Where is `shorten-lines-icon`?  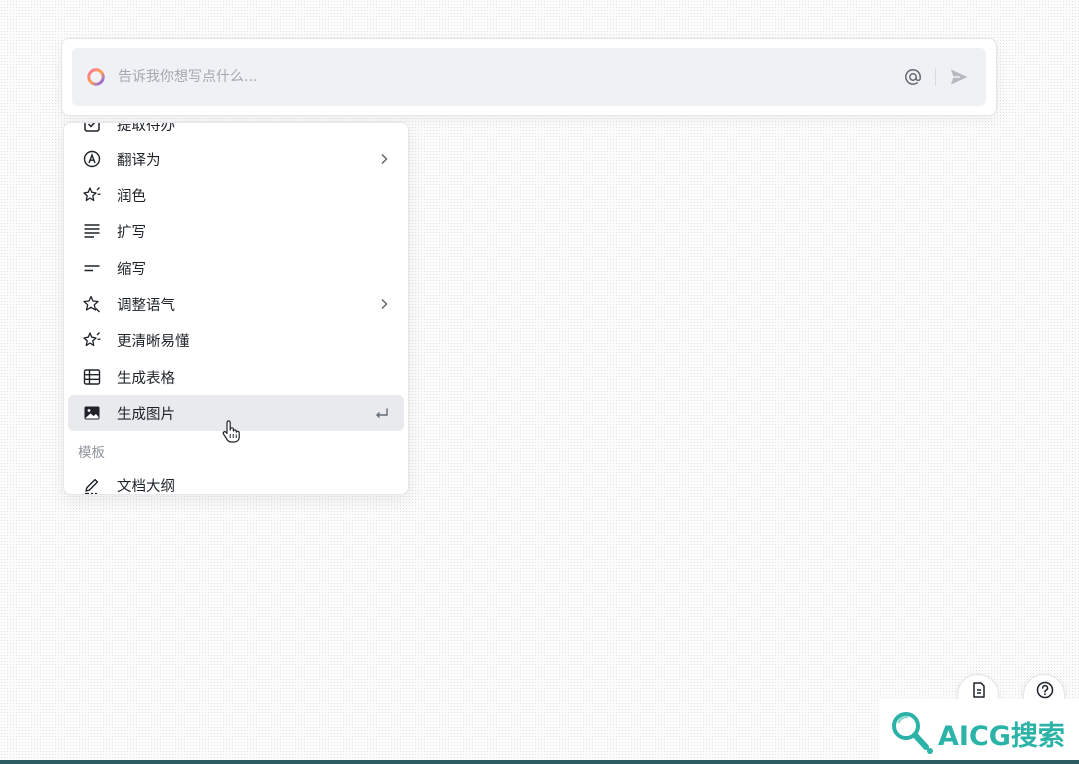
shorten-lines-icon is located at coordinates (92, 268).